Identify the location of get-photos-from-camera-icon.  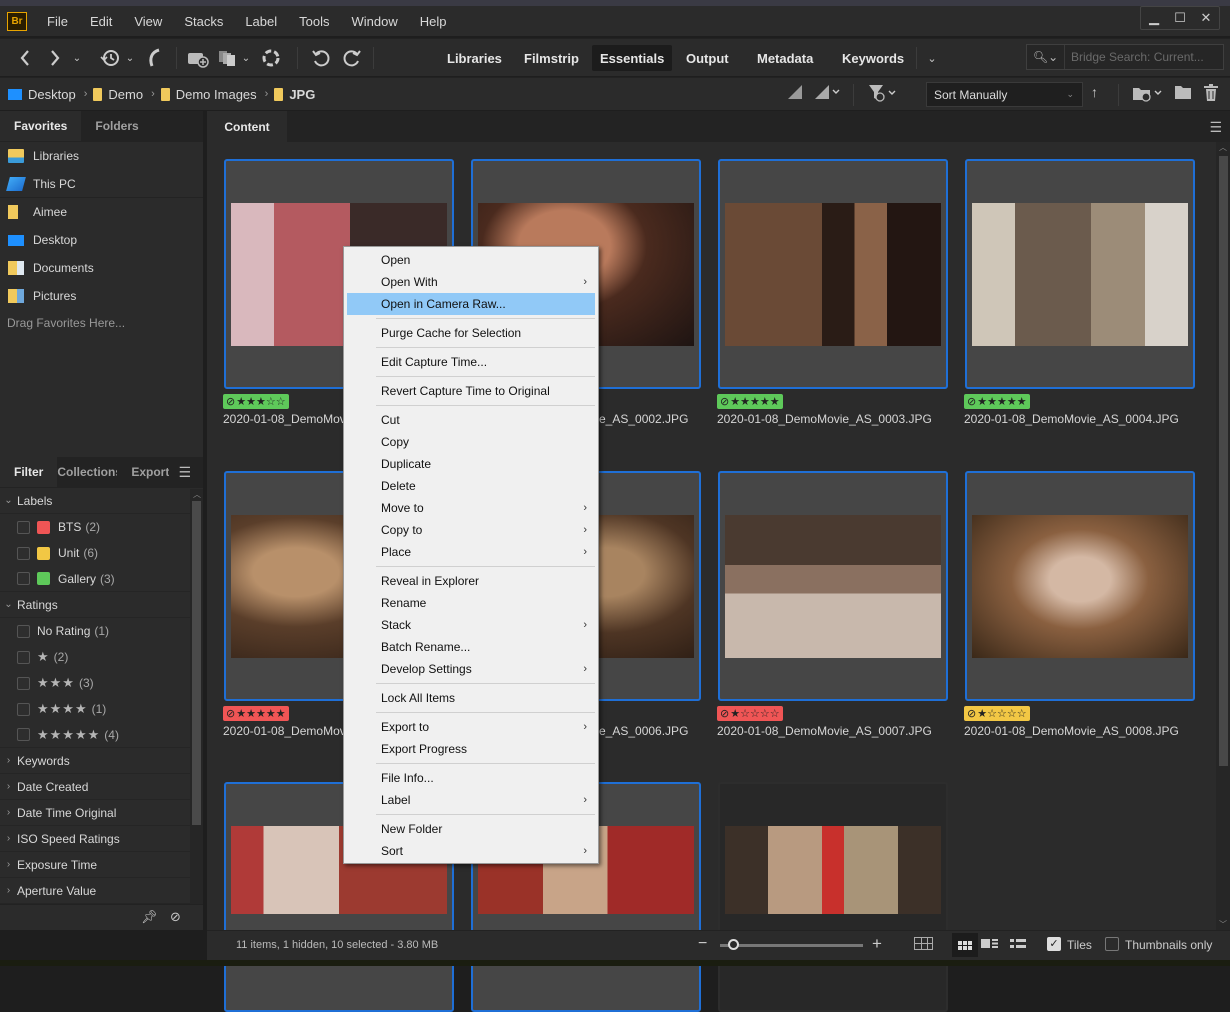
(198, 58).